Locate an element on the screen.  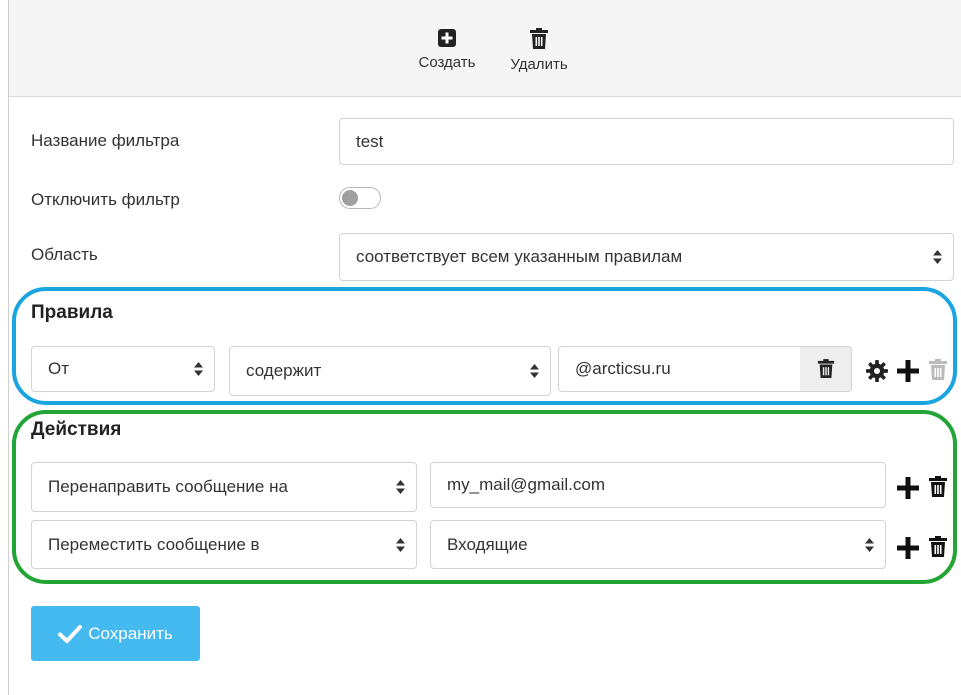
create-button: Создать is located at coordinates (447, 49).